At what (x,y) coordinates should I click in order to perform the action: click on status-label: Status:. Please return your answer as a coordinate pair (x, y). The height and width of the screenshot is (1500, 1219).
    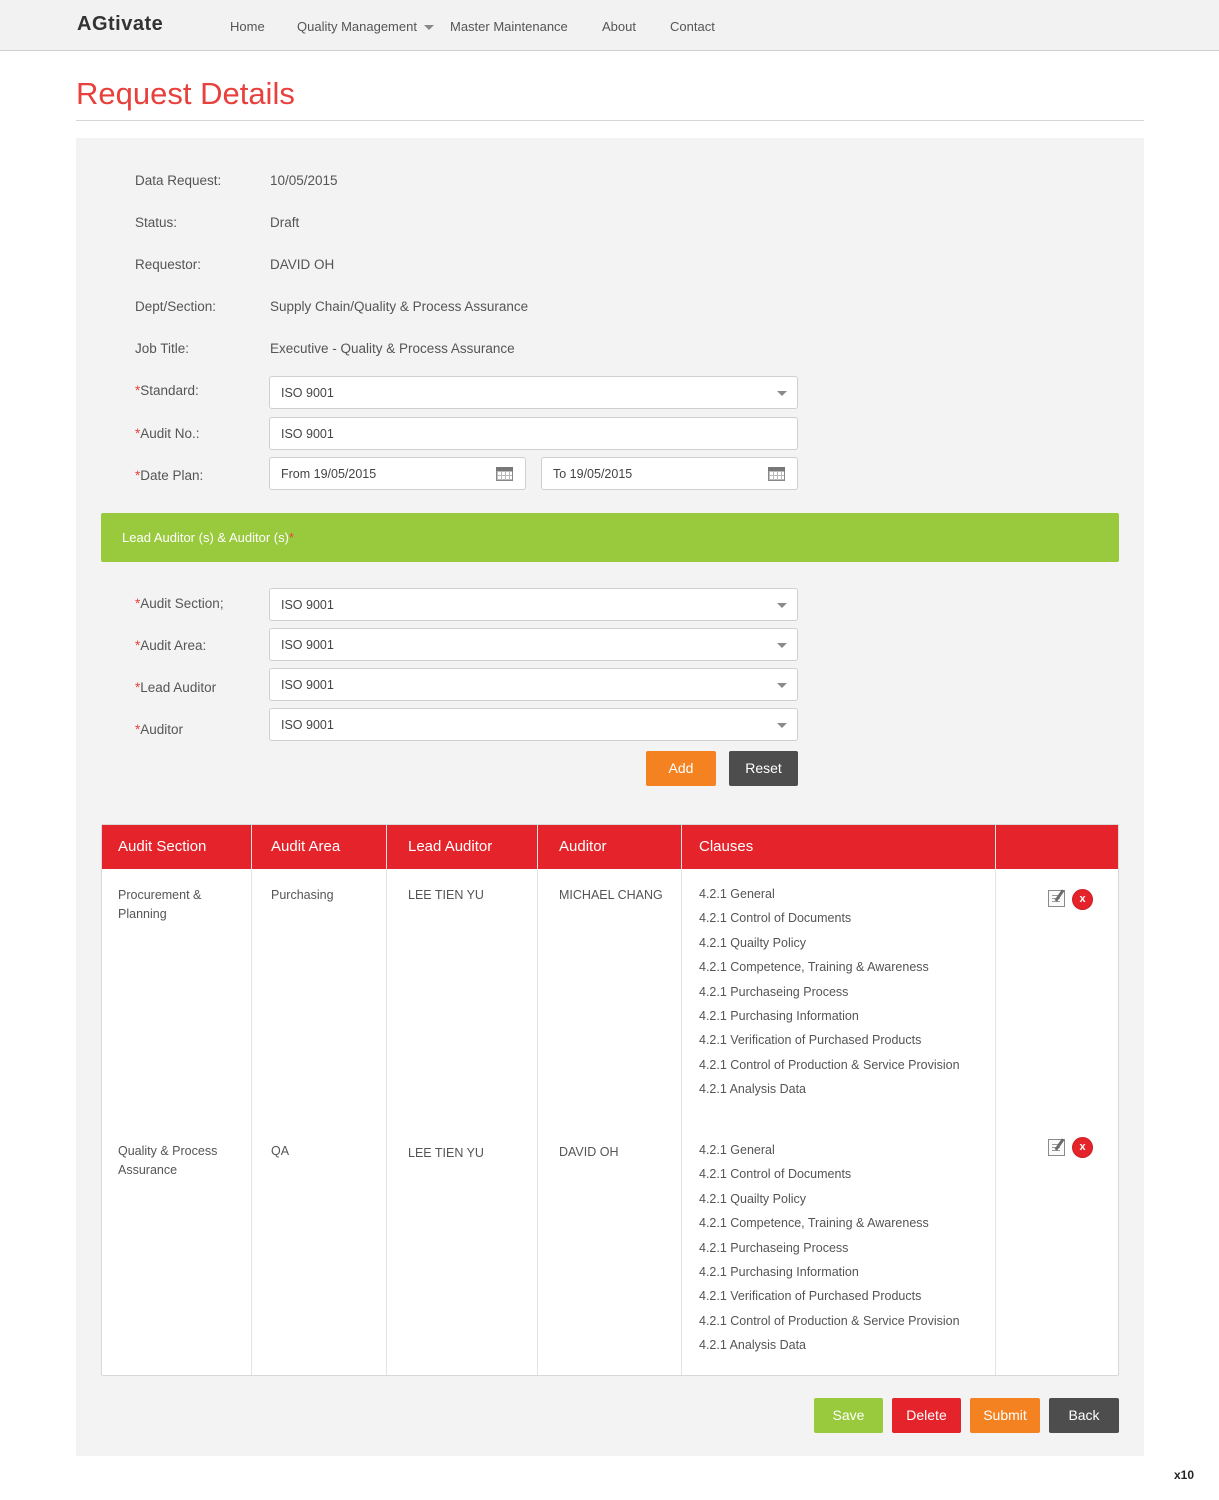
    Looking at the image, I should click on (156, 222).